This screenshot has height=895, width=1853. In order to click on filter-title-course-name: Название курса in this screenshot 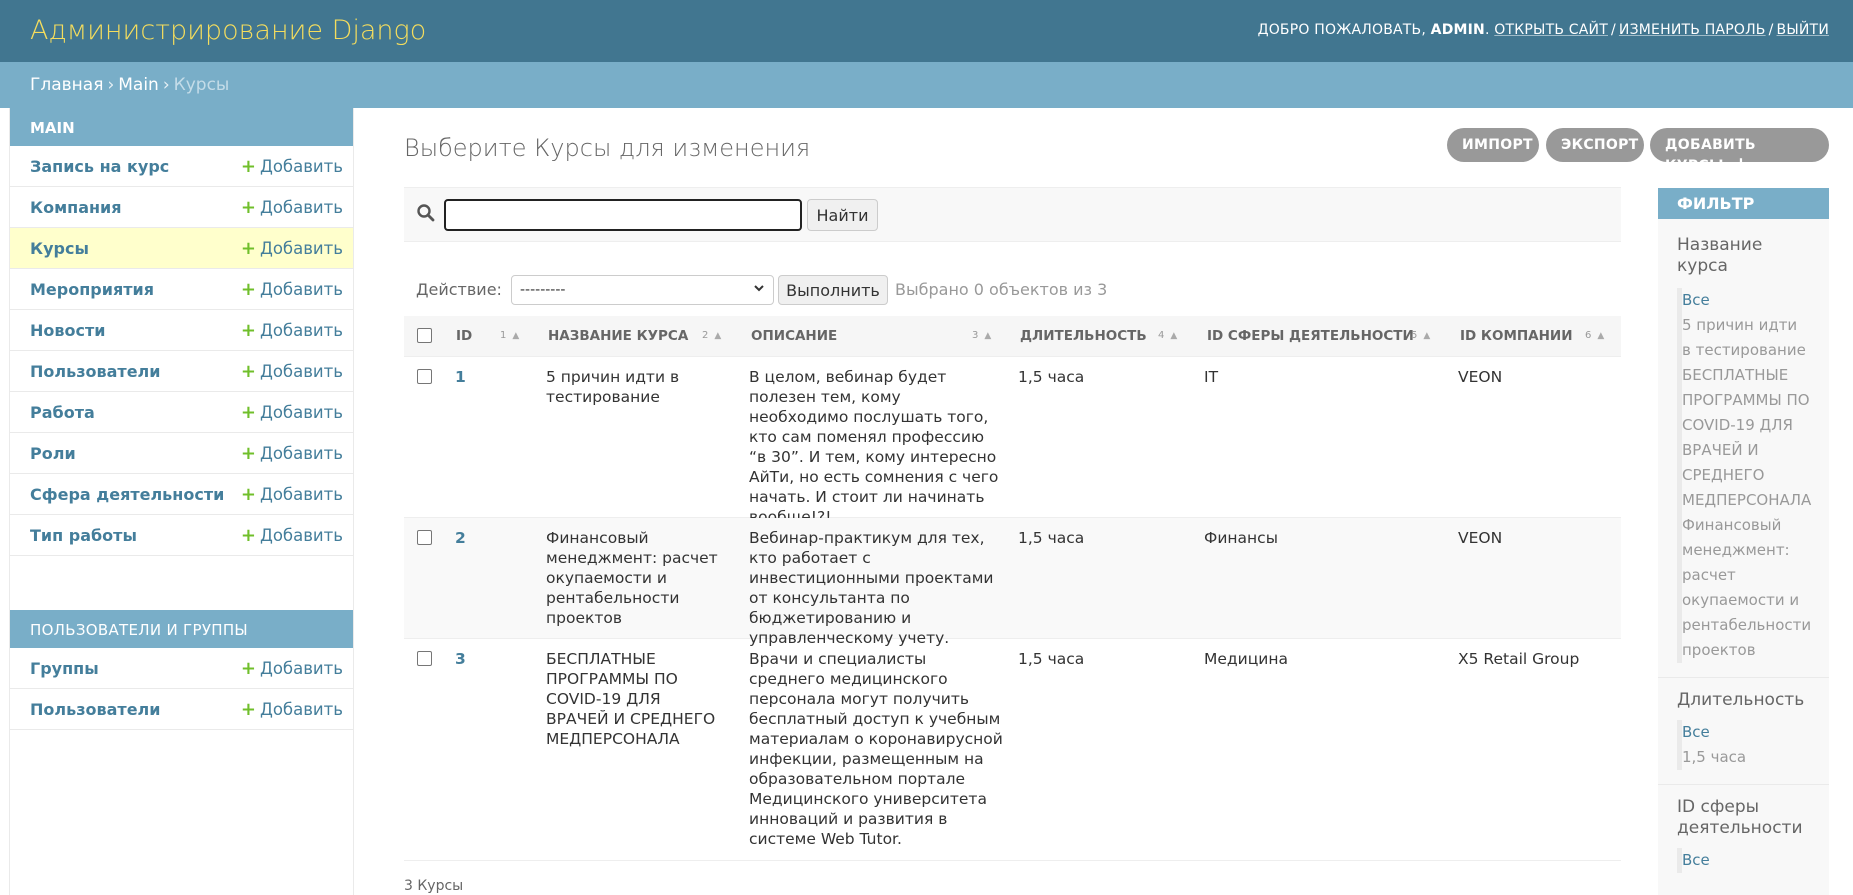, I will do `click(1720, 255)`.